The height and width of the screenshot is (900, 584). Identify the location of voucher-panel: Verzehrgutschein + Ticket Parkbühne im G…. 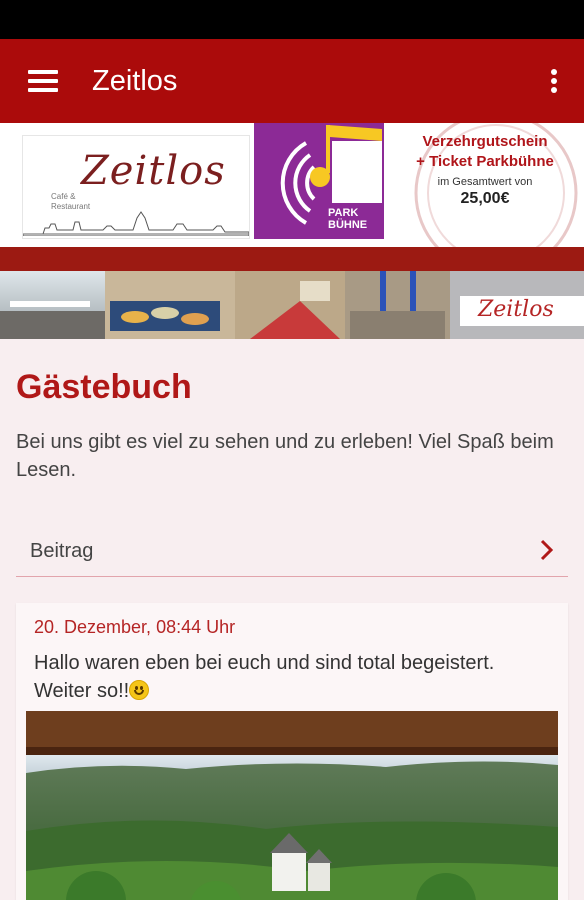
(485, 185).